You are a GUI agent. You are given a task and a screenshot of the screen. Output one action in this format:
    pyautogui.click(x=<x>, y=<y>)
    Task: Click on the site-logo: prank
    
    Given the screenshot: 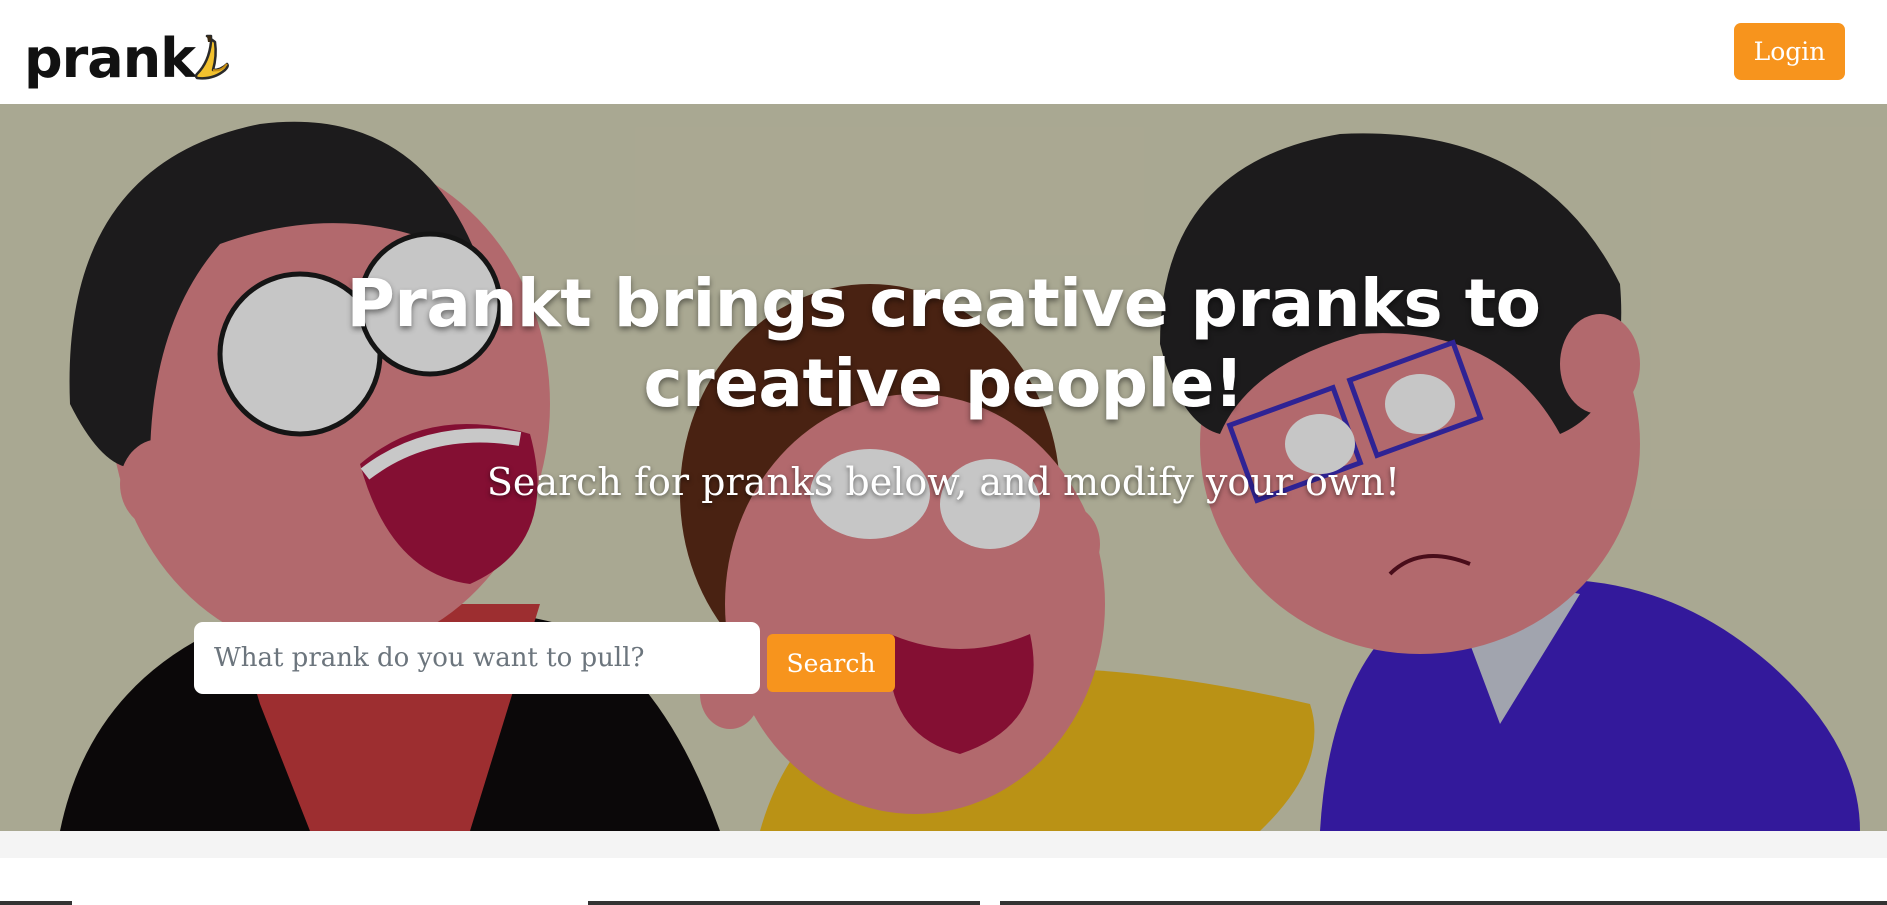 What is the action you would take?
    pyautogui.click(x=127, y=52)
    